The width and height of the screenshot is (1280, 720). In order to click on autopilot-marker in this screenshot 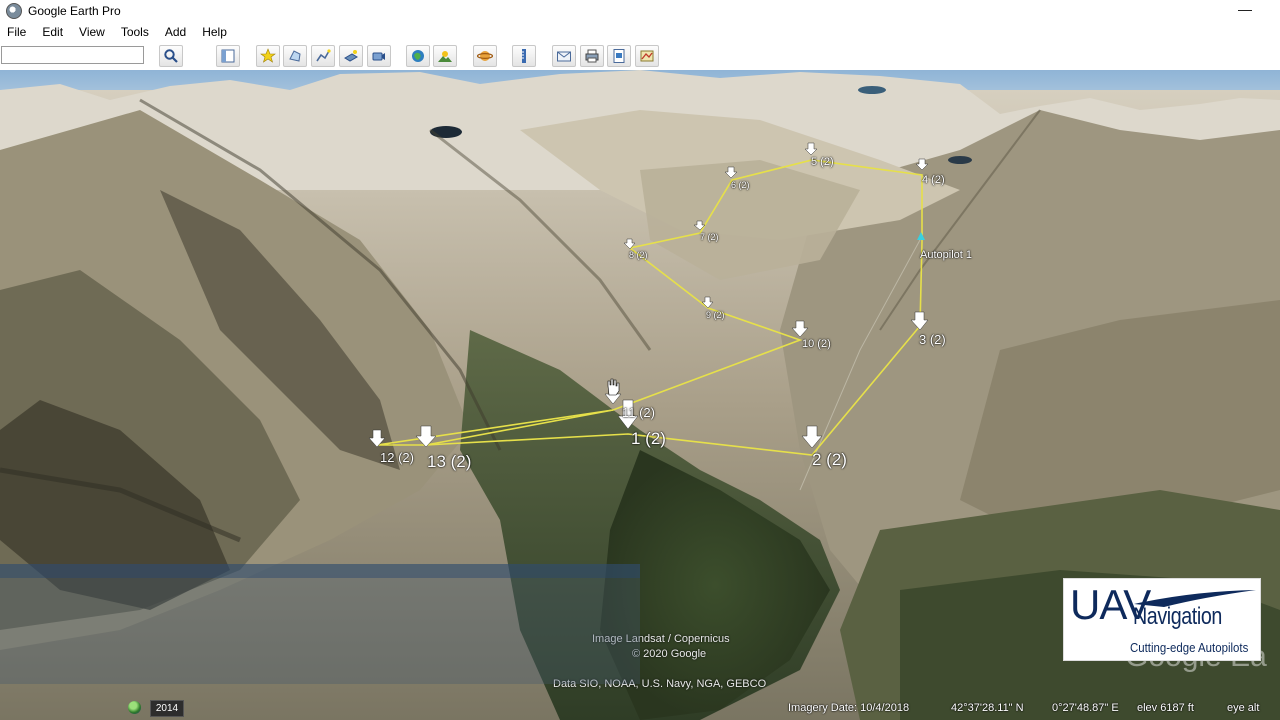, I will do `click(921, 236)`.